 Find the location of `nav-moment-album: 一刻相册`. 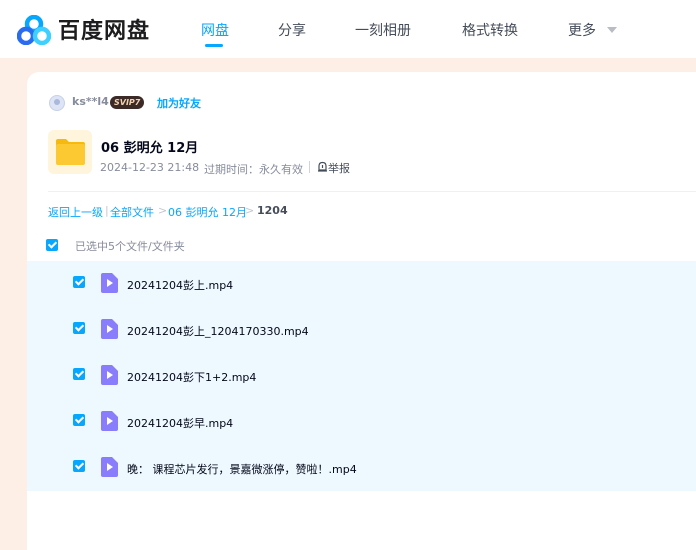

nav-moment-album: 一刻相册 is located at coordinates (383, 30).